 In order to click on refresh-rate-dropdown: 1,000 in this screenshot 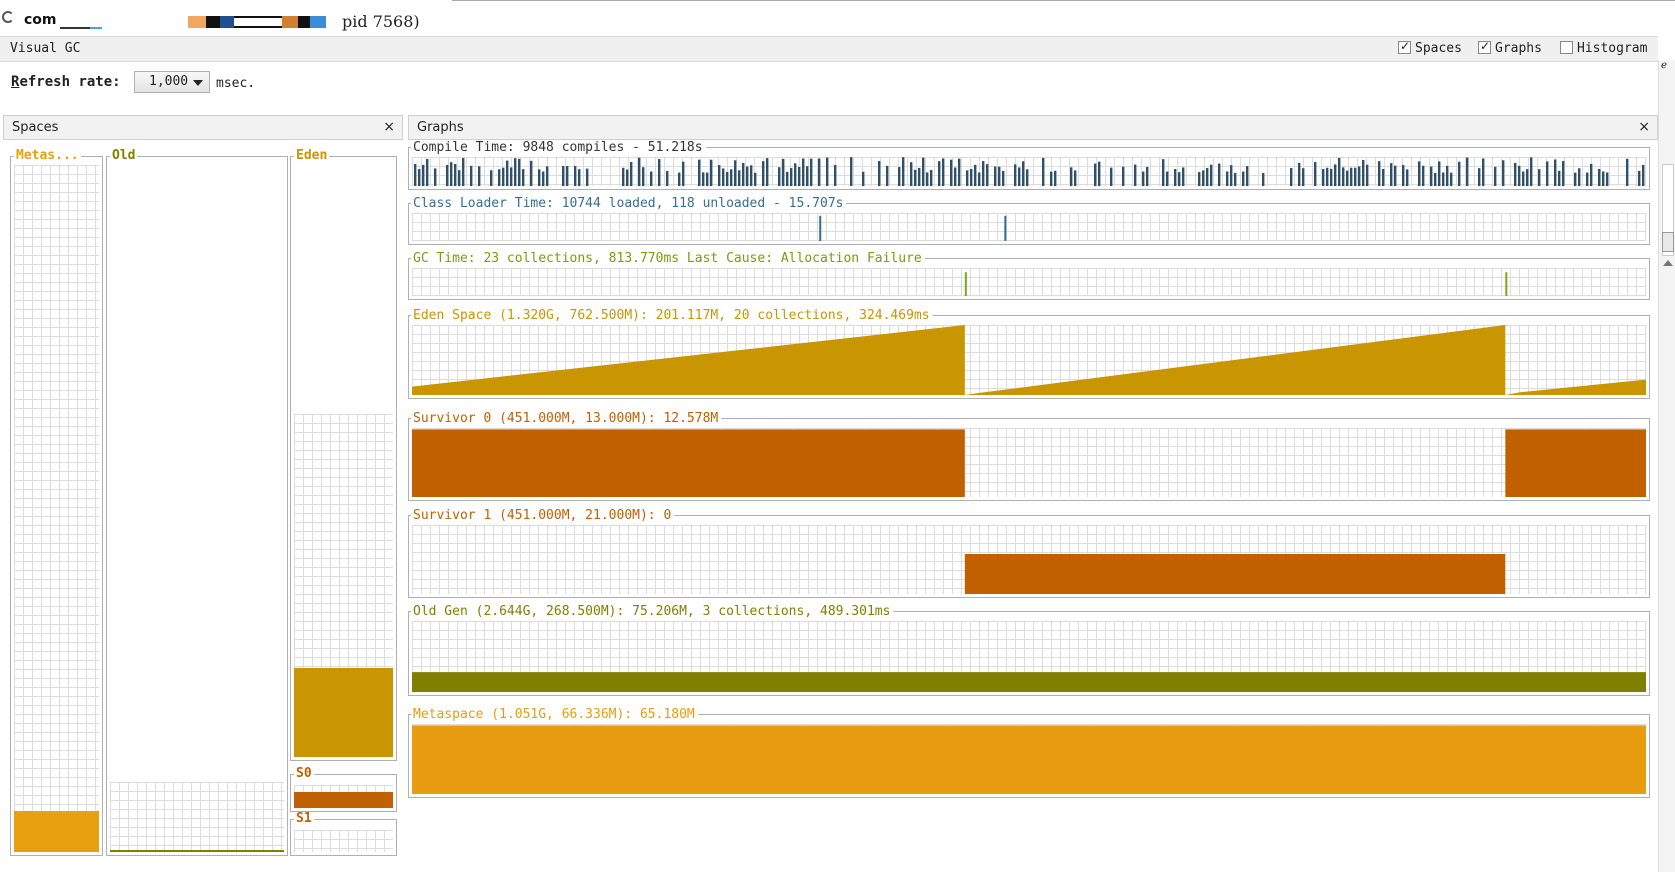, I will do `click(172, 82)`.